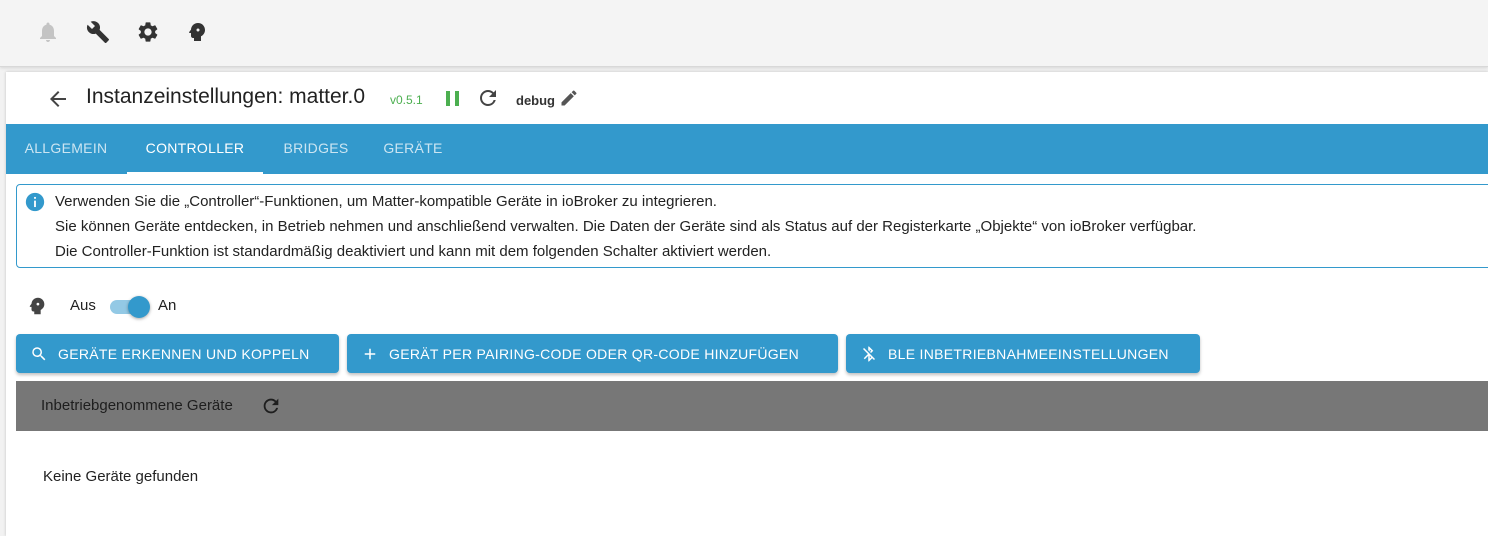 This screenshot has width=1488, height=536. Describe the element at coordinates (406, 100) in the screenshot. I see `version-label: v0.5.1` at that location.